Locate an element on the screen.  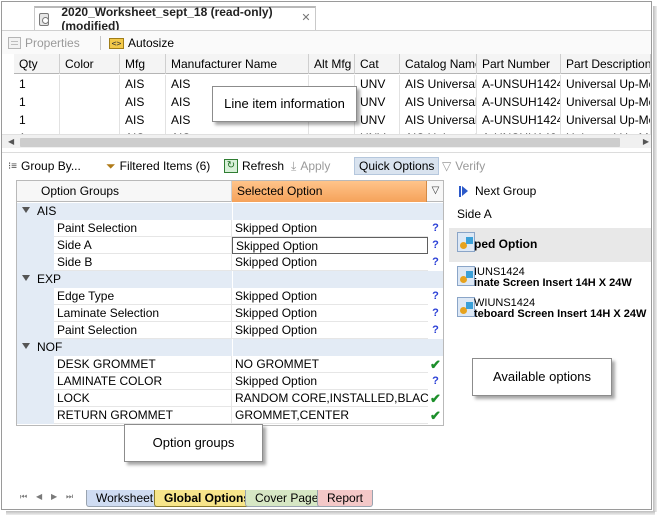
column-header: Color is located at coordinates (90, 64).